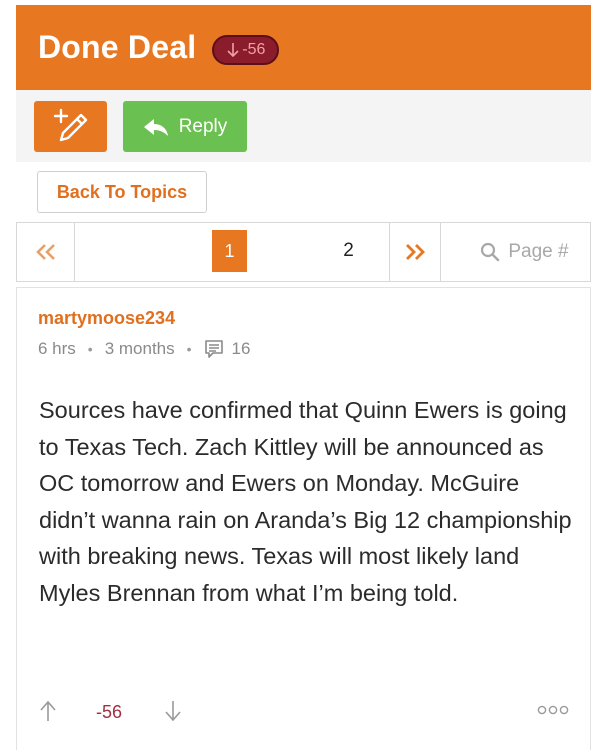 The width and height of the screenshot is (606, 750). What do you see at coordinates (57, 348) in the screenshot?
I see `post-time: 6 hrs` at bounding box center [57, 348].